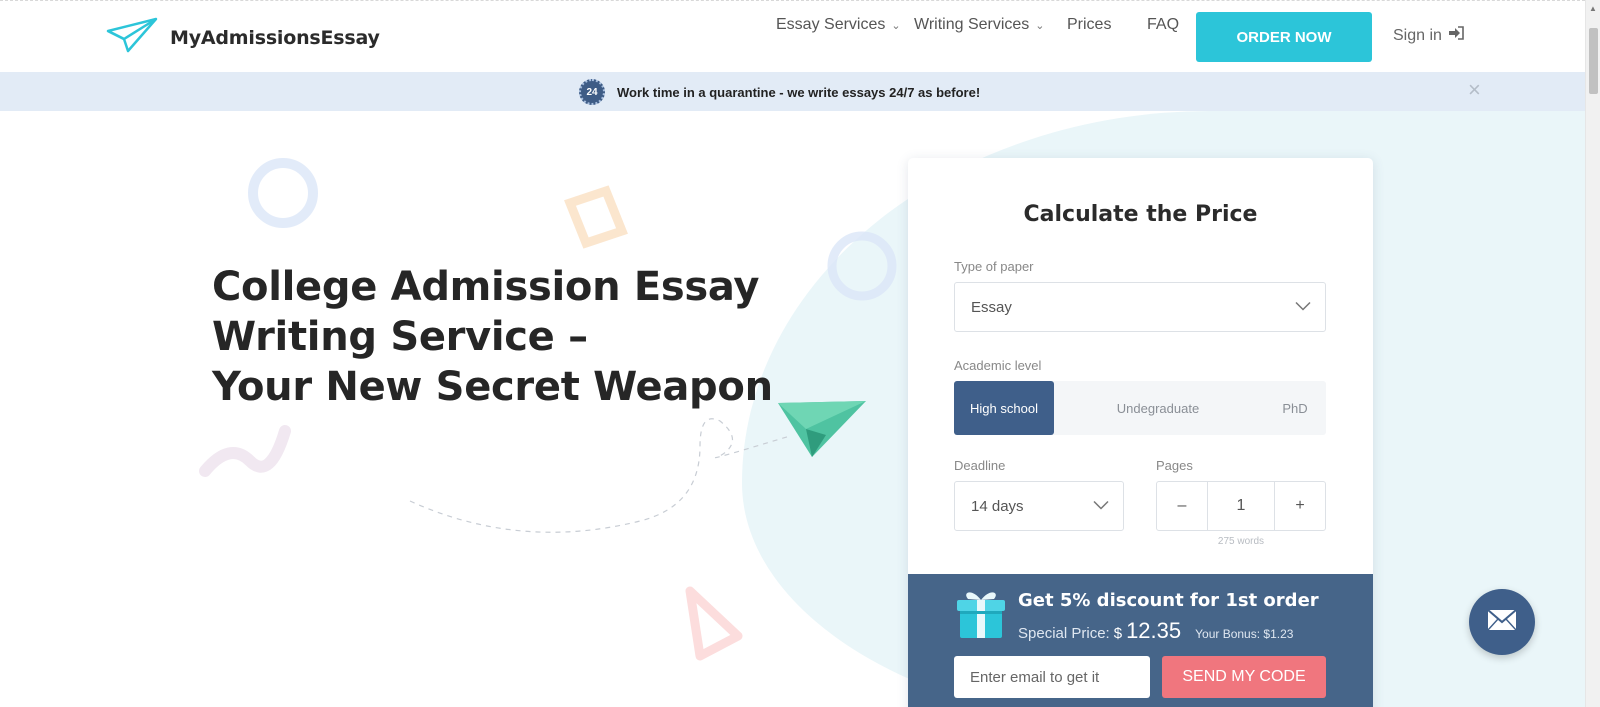  I want to click on mail-icon, so click(1502, 622).